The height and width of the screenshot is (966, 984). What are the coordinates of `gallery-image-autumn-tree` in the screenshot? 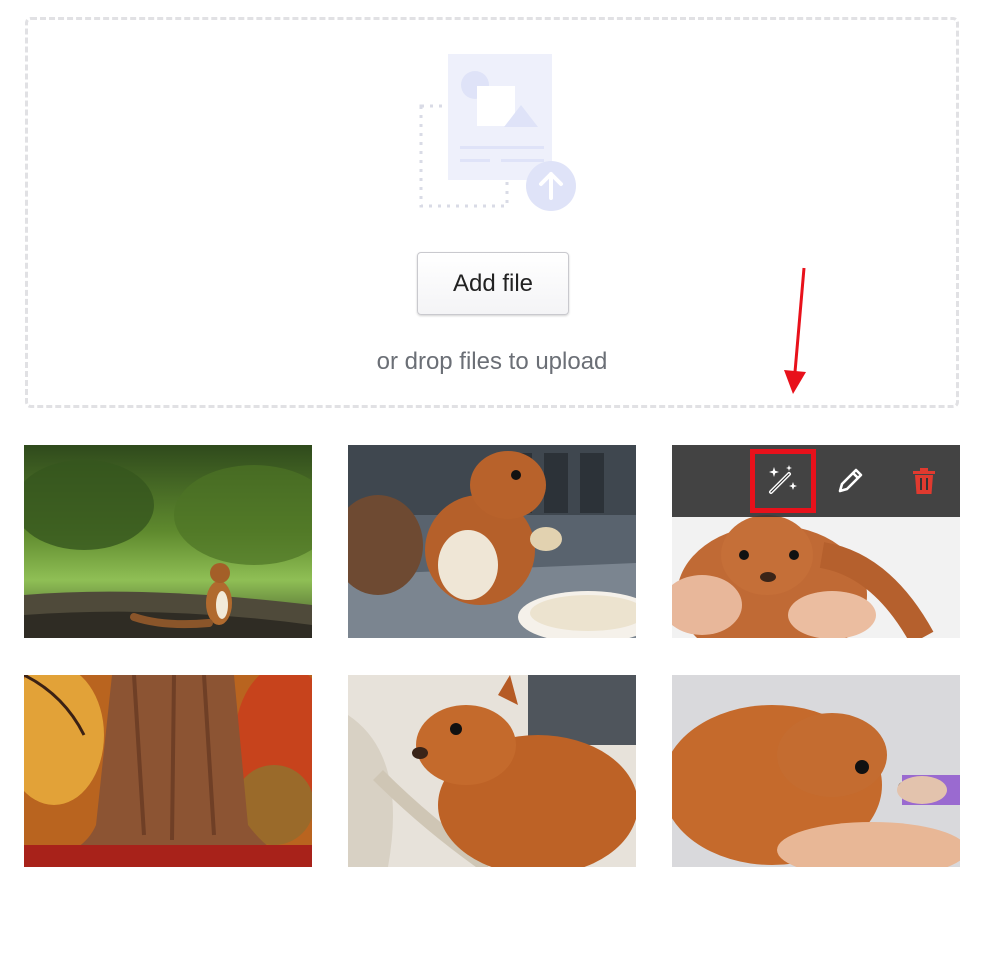 It's located at (168, 771).